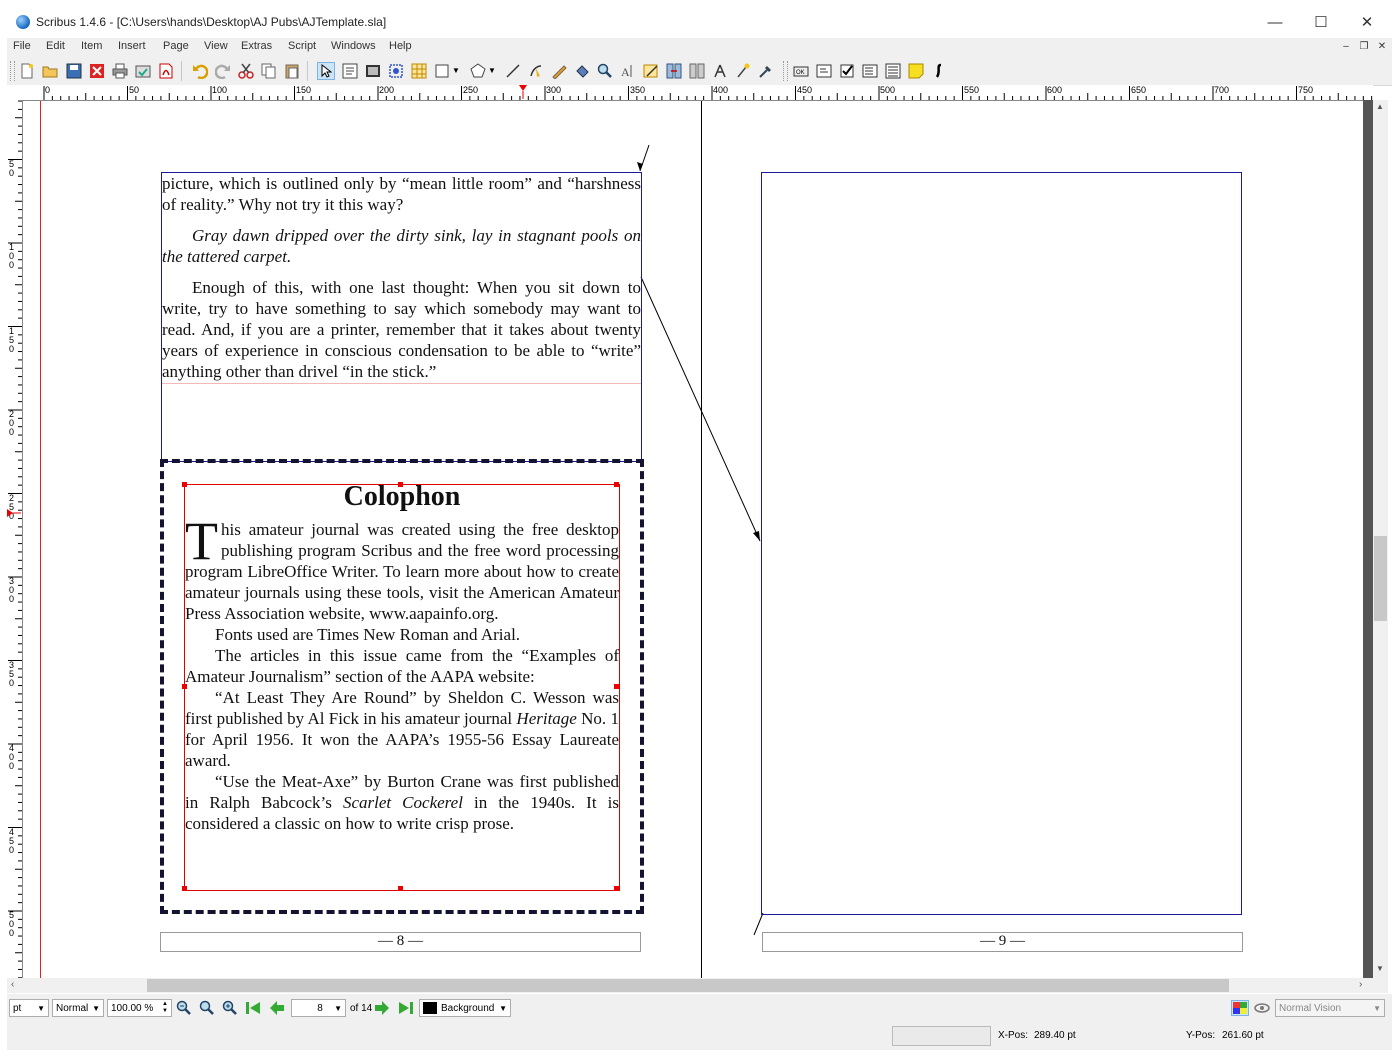 This screenshot has width=1399, height=1059. What do you see at coordinates (471, 90) in the screenshot?
I see `ruler-label: 250` at bounding box center [471, 90].